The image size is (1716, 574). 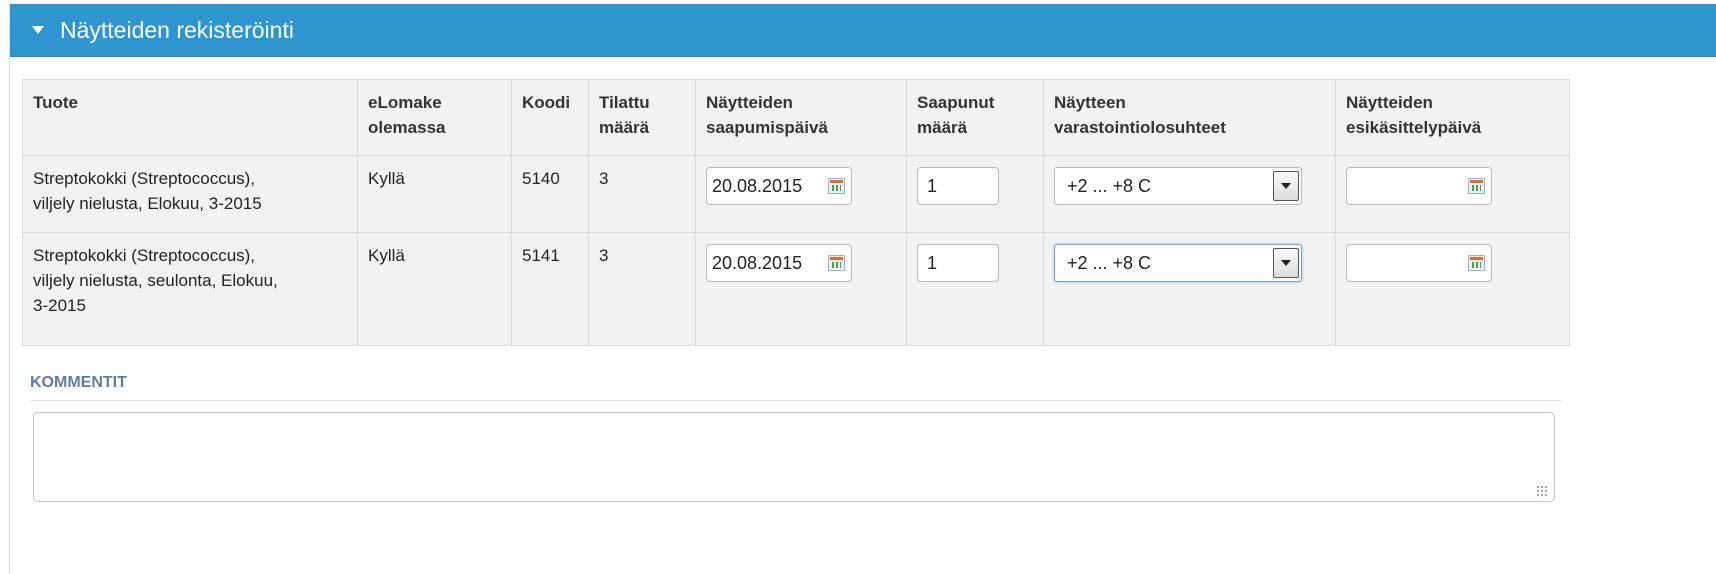 I want to click on col-saapumispaiva: Näytteiden saapumispäivä, so click(x=801, y=117).